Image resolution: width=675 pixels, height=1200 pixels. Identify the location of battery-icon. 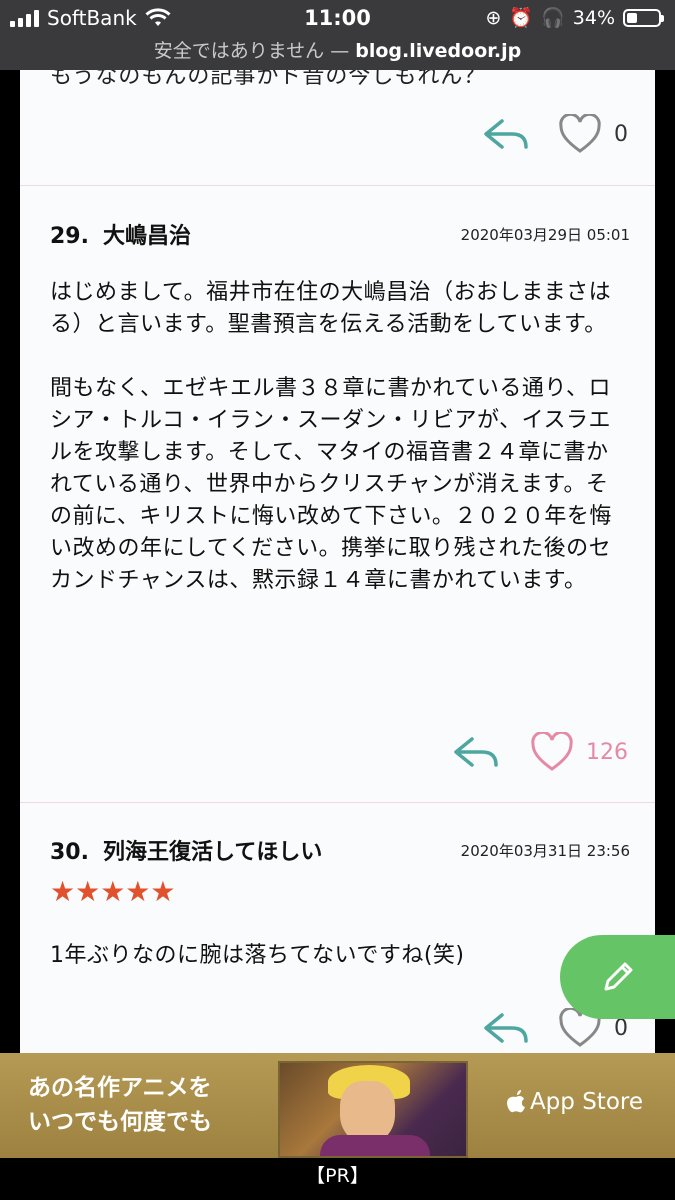
(643, 17).